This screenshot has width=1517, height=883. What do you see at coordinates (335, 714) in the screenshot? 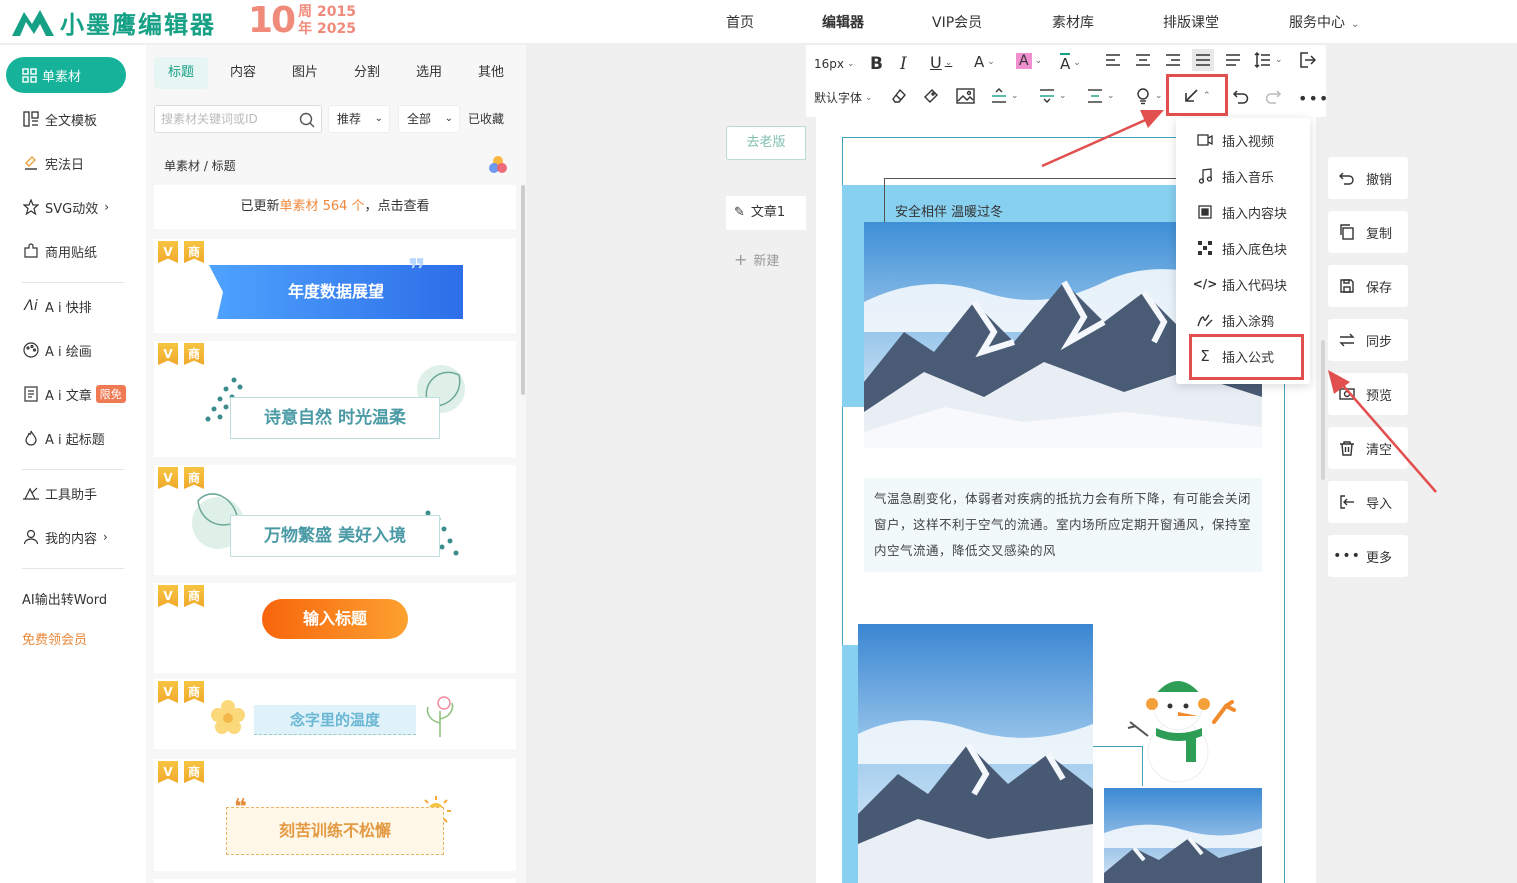
I see `title-card: V 商 念字里的温度` at bounding box center [335, 714].